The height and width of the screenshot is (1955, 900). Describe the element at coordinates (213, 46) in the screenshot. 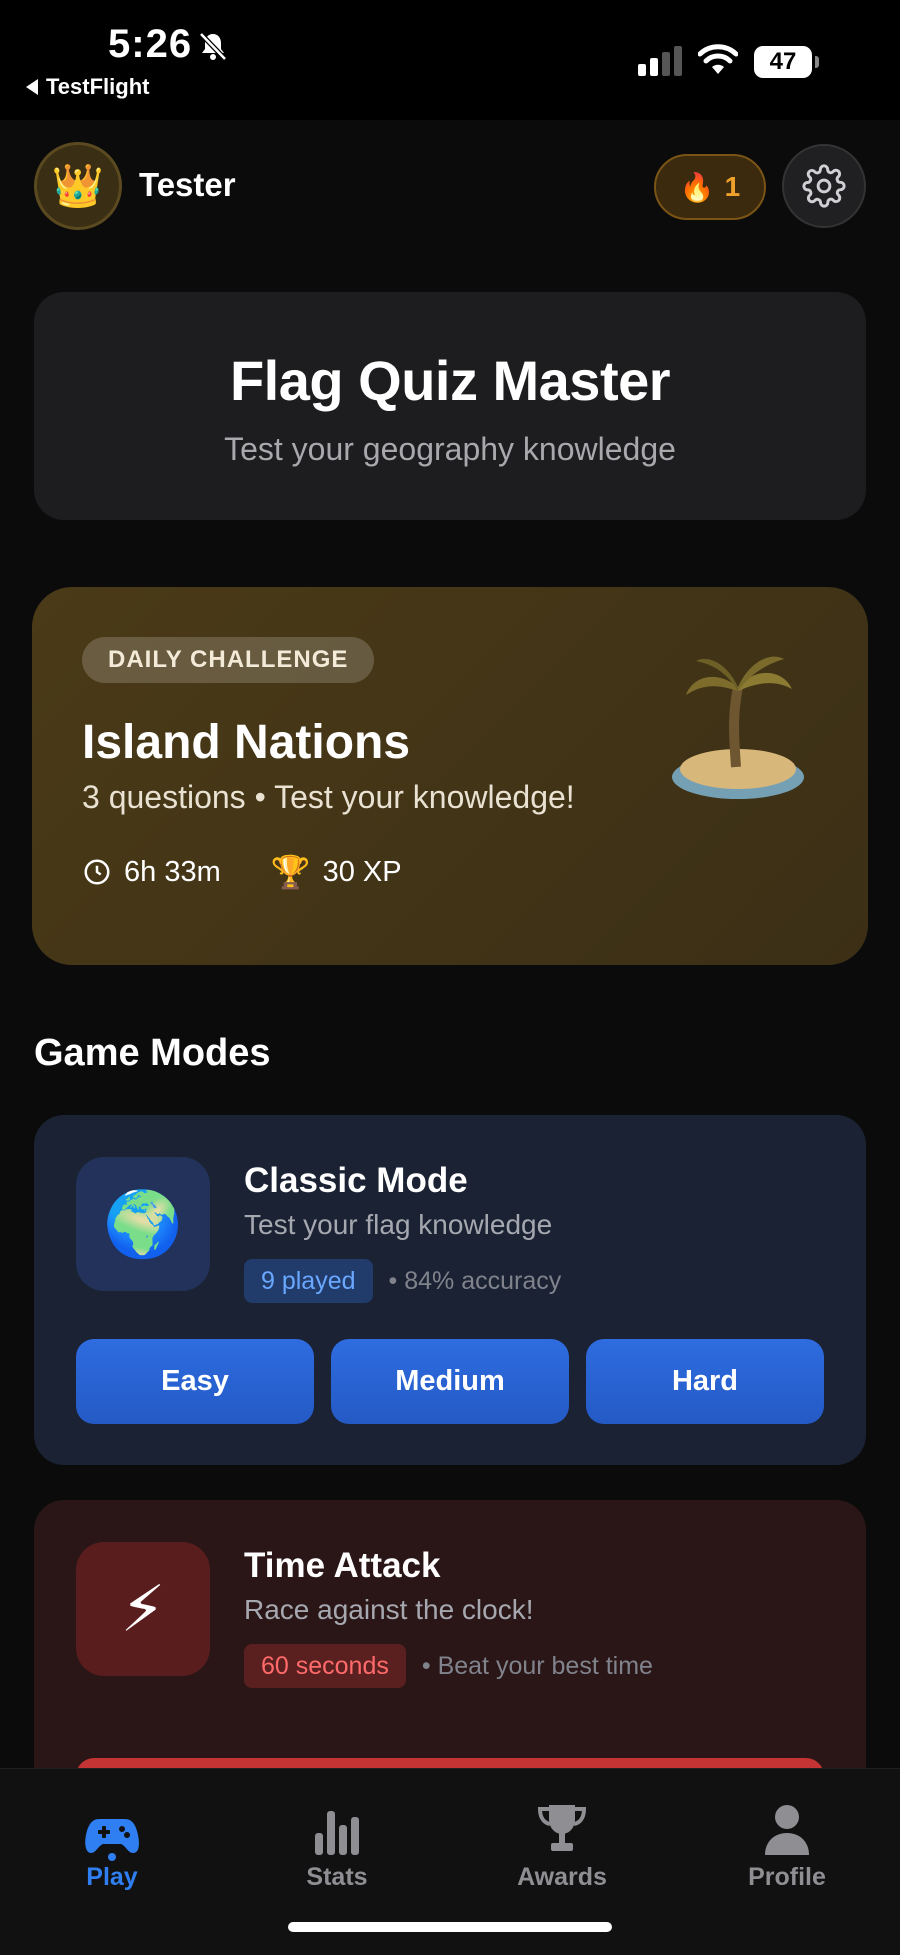

I see `bell-slash-icon` at that location.